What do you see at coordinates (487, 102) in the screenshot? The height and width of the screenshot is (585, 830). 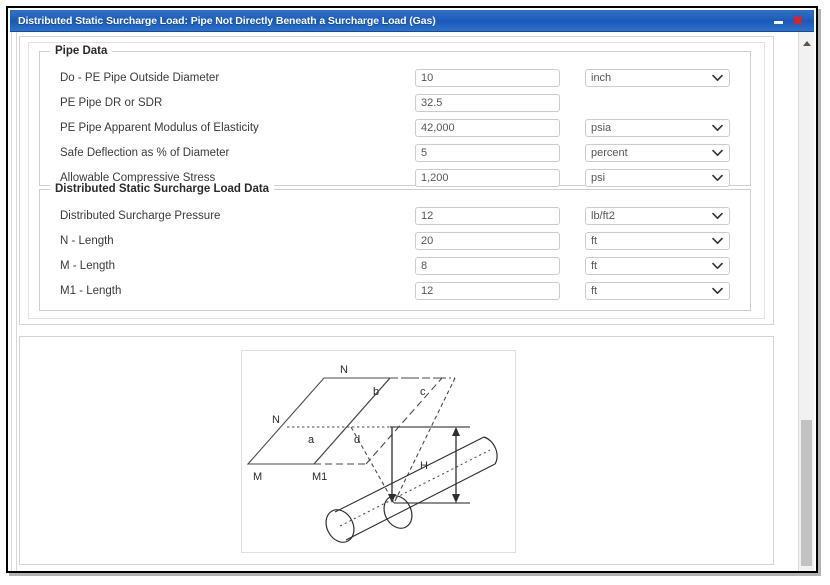 I see `input-dr-sdr` at bounding box center [487, 102].